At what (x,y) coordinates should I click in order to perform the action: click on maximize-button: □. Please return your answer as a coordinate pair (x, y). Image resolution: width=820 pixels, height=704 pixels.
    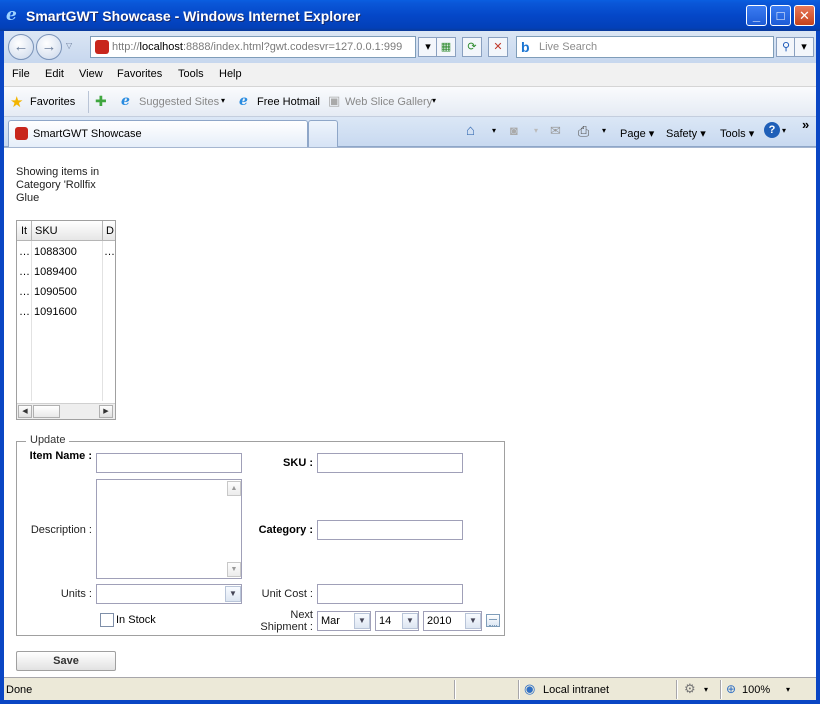
    Looking at the image, I should click on (780, 15).